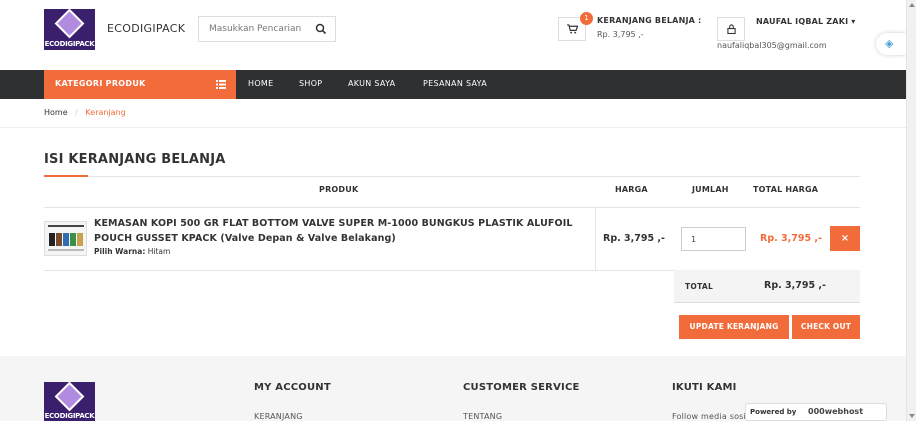 This screenshot has height=421, width=916. Describe the element at coordinates (146, 28) in the screenshot. I see `brand-name: ECODIGIPACK` at that location.